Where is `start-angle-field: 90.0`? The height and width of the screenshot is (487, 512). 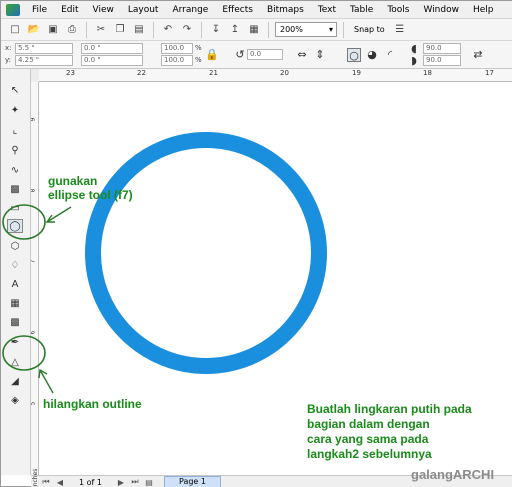 start-angle-field: 90.0 is located at coordinates (442, 48).